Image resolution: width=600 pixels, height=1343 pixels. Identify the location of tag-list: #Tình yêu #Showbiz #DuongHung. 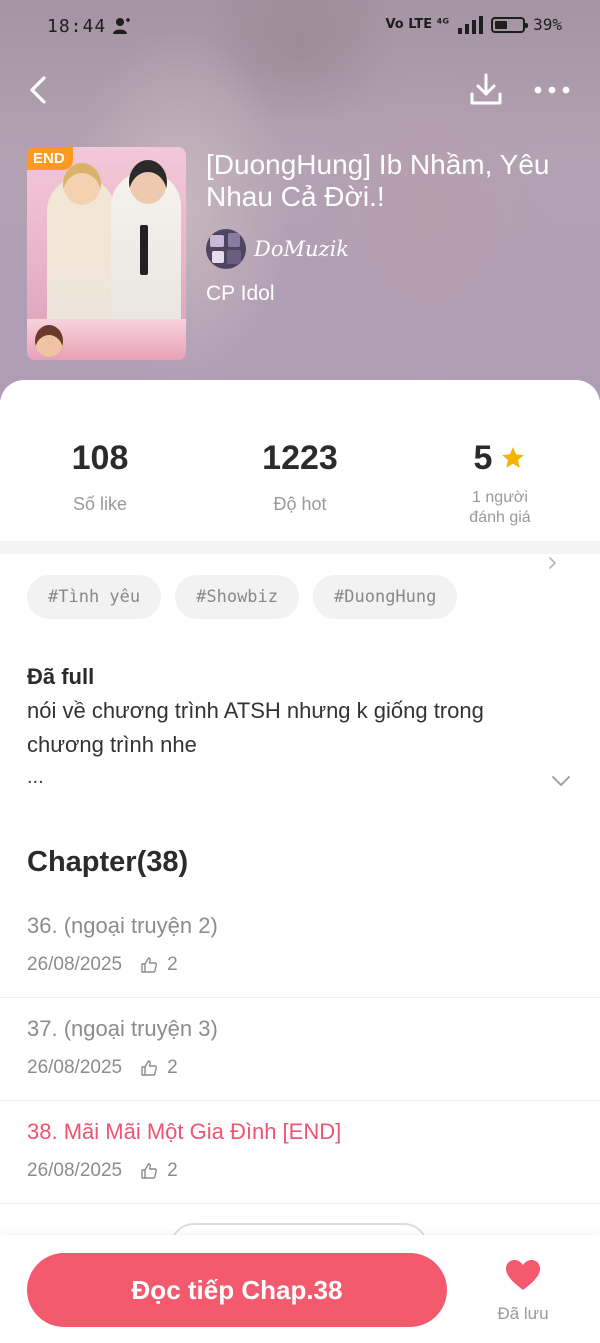
(242, 597).